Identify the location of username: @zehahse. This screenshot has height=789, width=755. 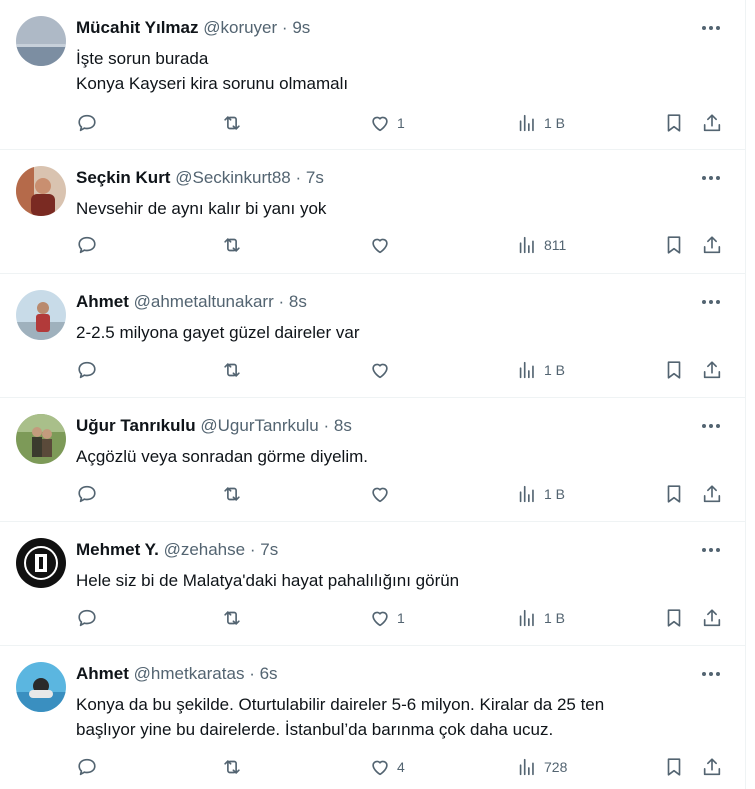
(205, 549).